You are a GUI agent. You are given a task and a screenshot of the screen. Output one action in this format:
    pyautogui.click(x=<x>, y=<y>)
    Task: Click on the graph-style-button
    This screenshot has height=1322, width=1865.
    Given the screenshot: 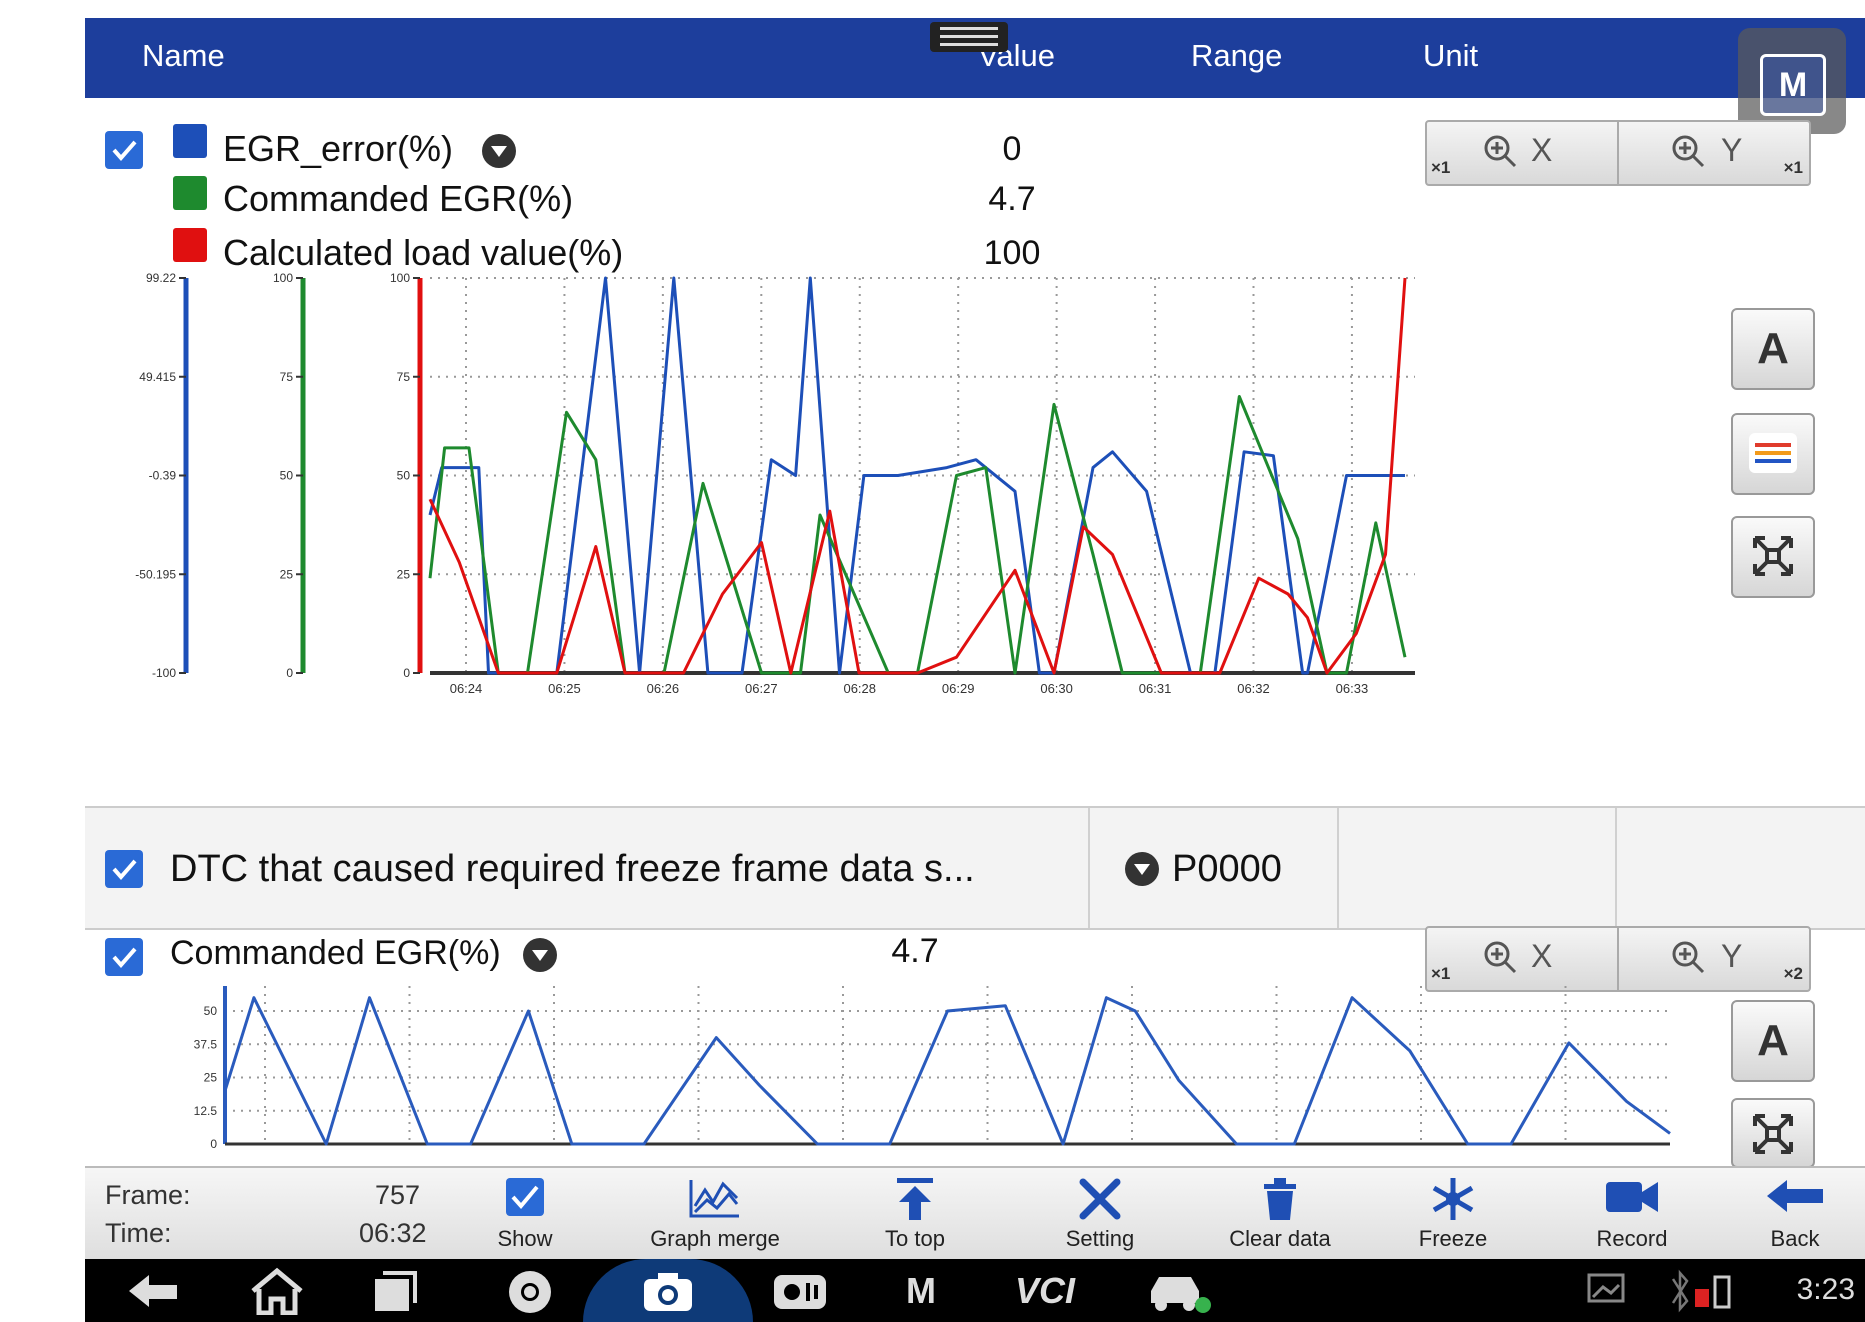 What is the action you would take?
    pyautogui.click(x=1773, y=454)
    